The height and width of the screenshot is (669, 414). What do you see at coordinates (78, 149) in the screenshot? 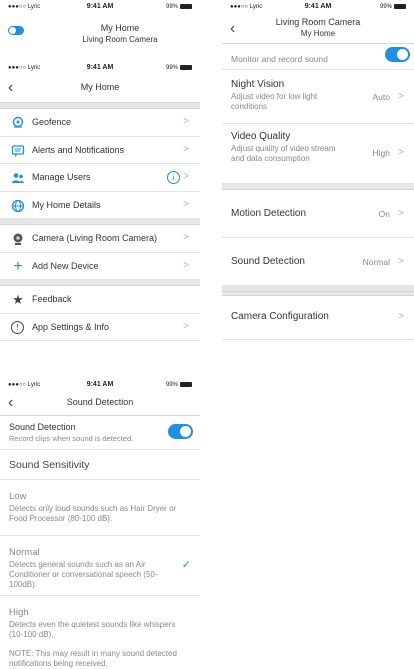
I see `menu-item-label: Alerts and Notifications` at bounding box center [78, 149].